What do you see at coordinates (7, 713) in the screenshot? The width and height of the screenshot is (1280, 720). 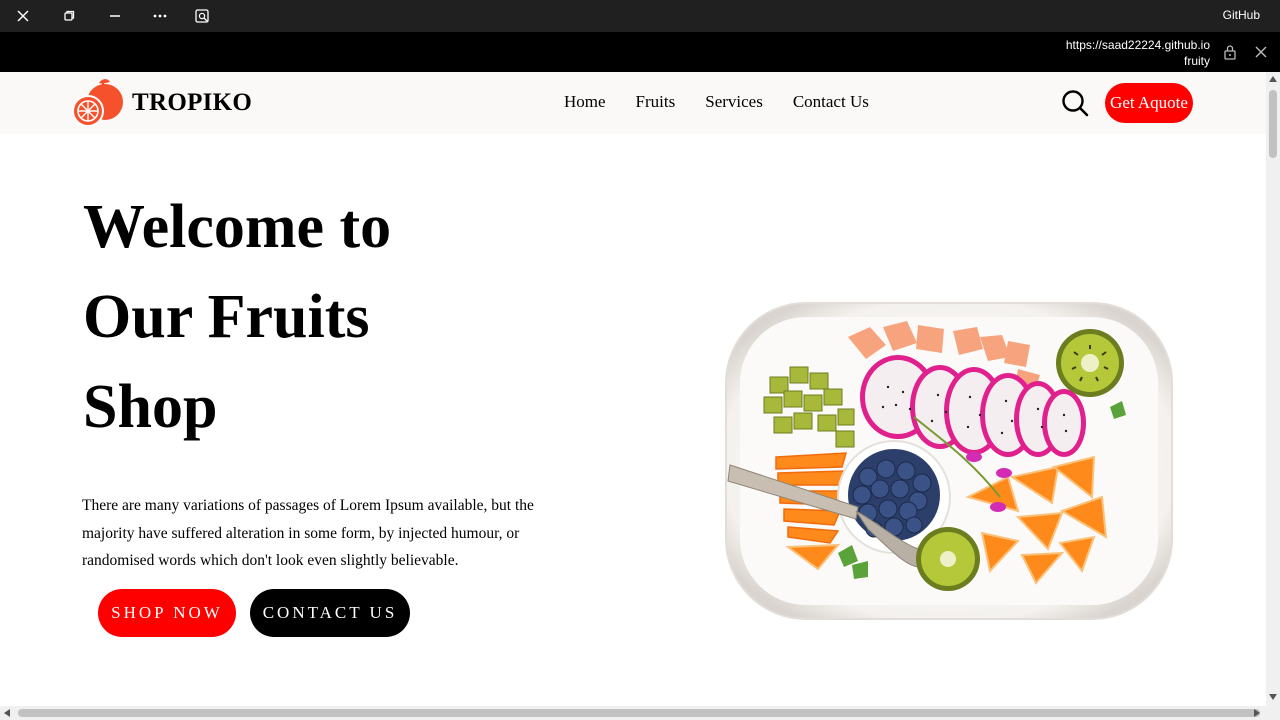 I see `scroll-left-icon` at bounding box center [7, 713].